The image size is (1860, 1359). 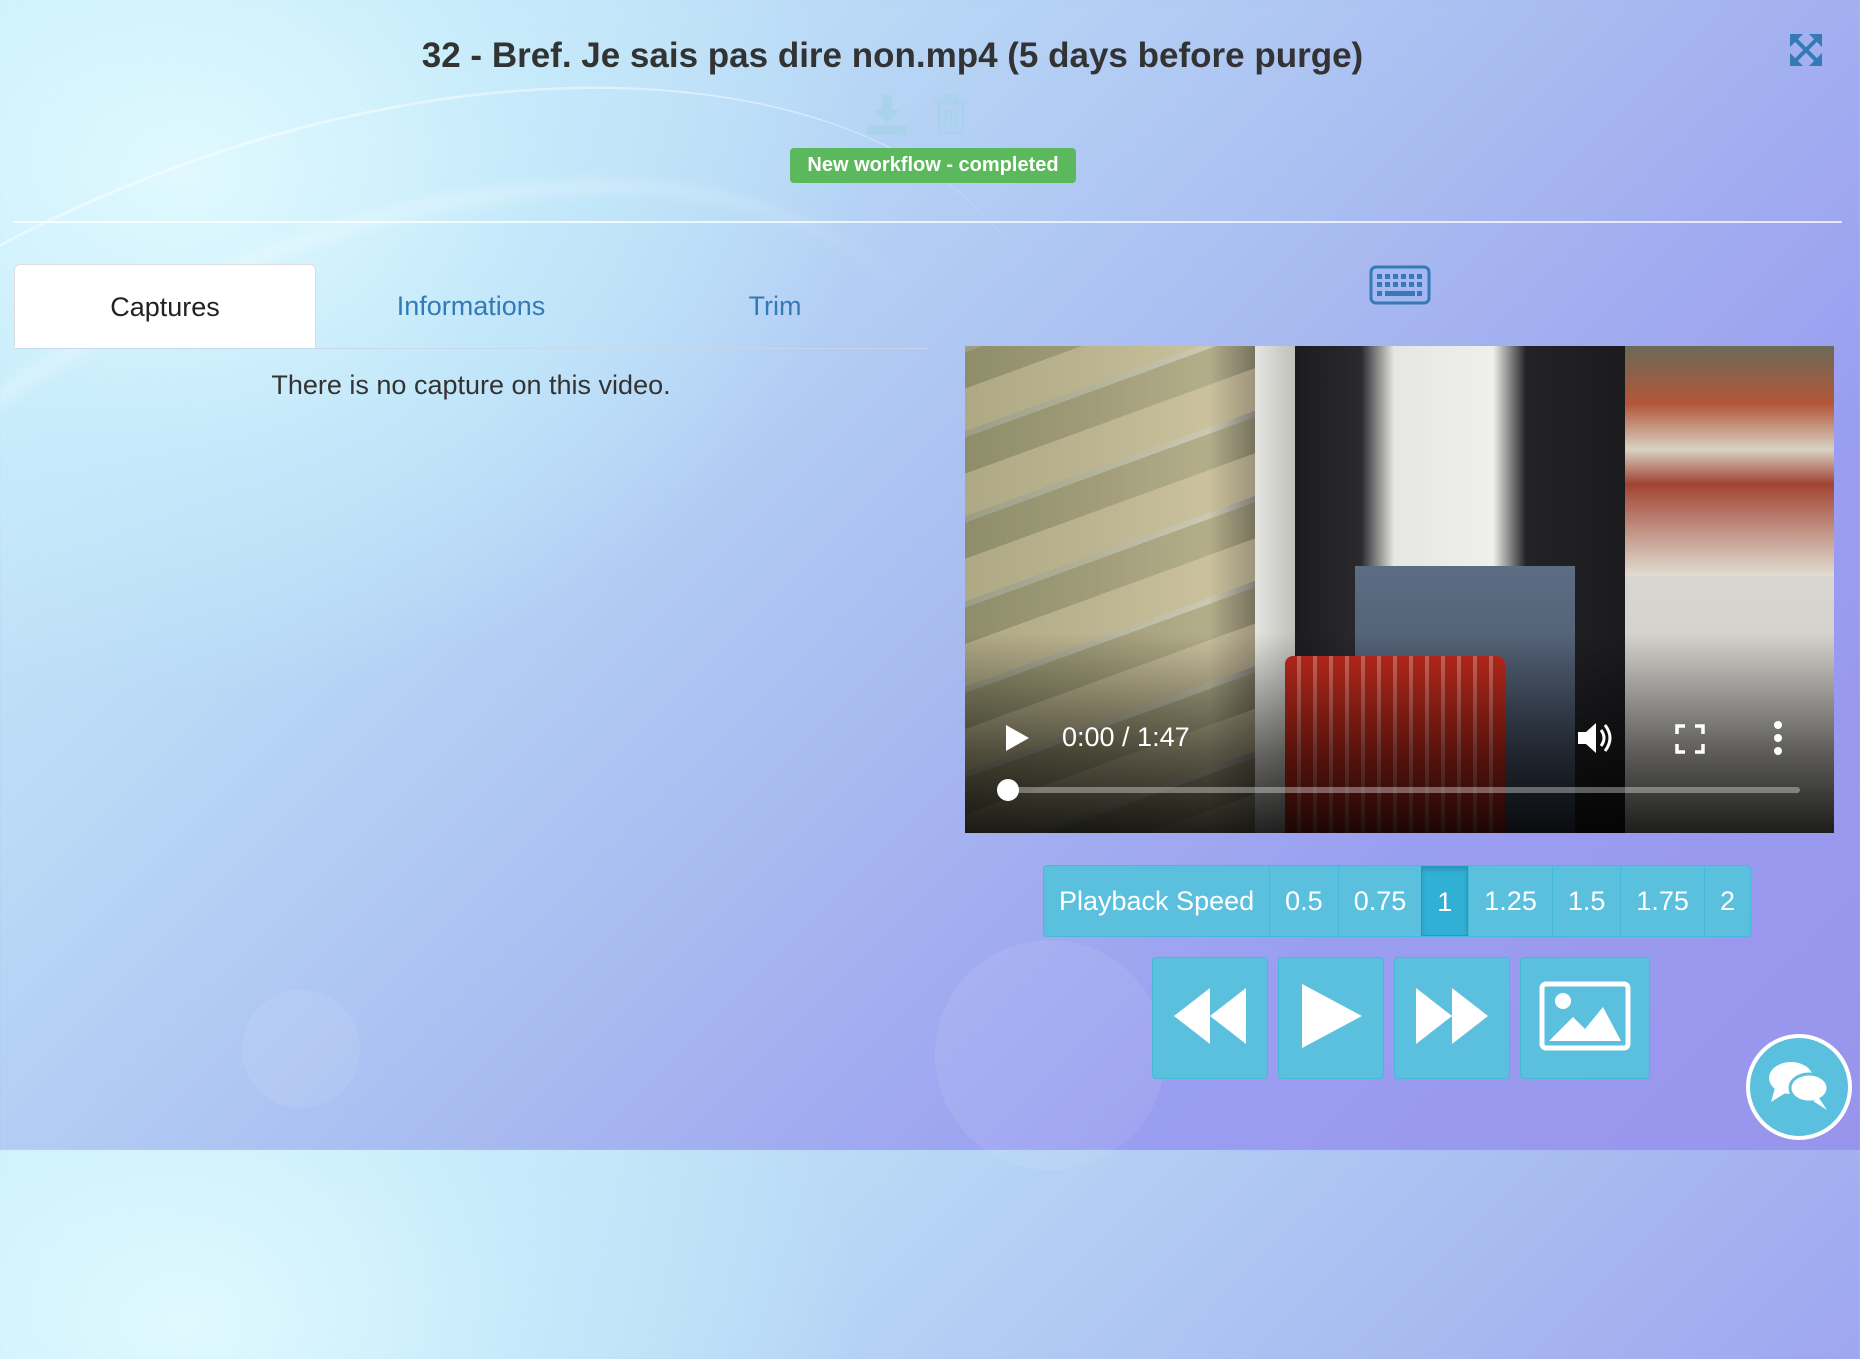 I want to click on more-options-icon, so click(x=1778, y=738).